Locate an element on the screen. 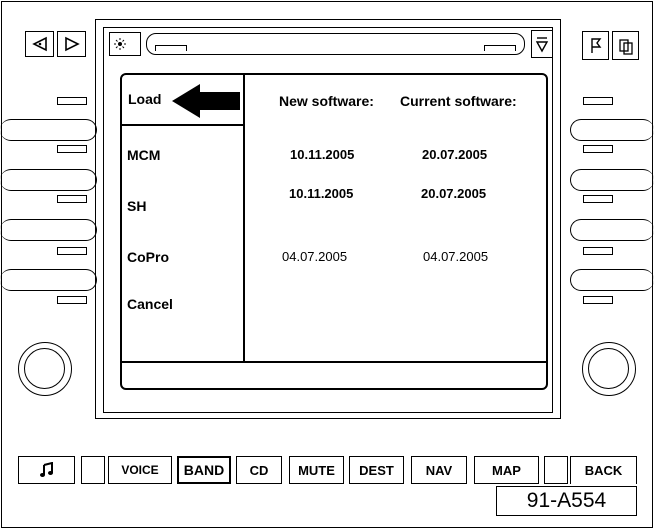  dest-button: DEST is located at coordinates (376, 470).